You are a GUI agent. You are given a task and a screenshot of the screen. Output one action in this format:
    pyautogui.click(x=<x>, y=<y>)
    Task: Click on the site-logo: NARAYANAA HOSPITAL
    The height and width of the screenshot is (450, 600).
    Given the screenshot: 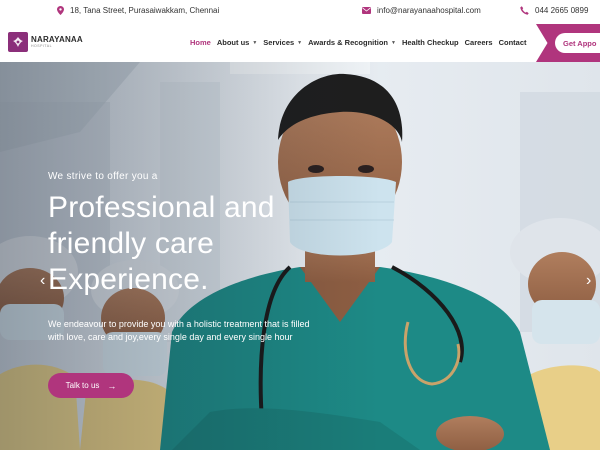 What is the action you would take?
    pyautogui.click(x=45, y=42)
    